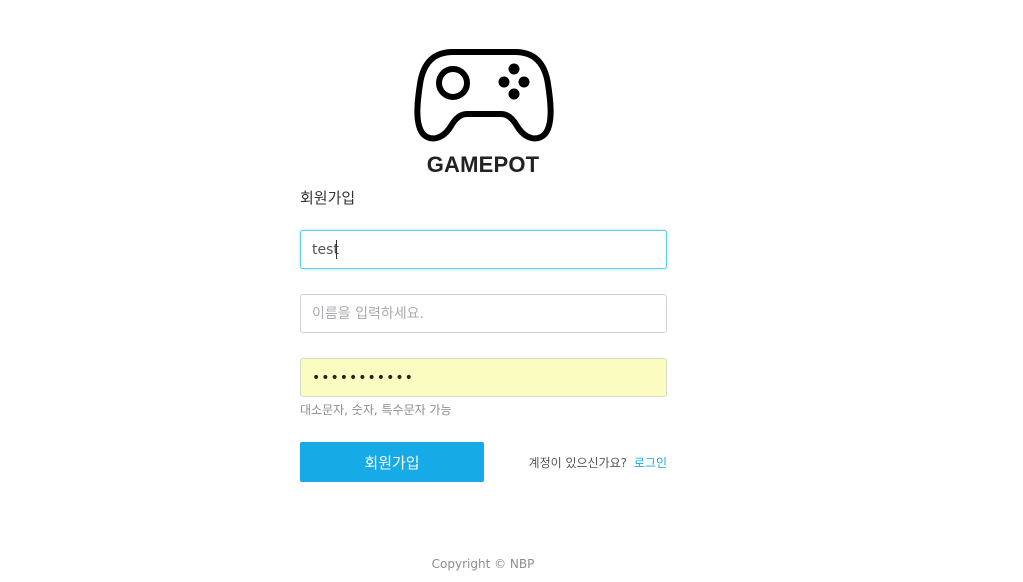  I want to click on form-title: 회원가입, so click(328, 198).